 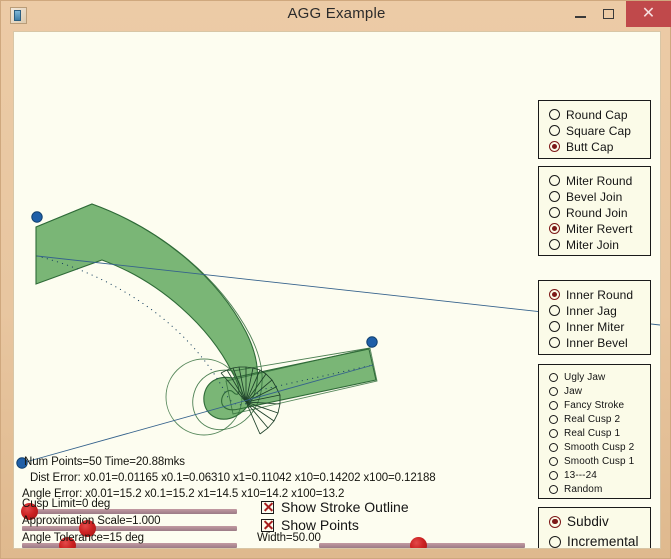 I want to click on radio-label: Real Cusp 1, so click(x=592, y=433).